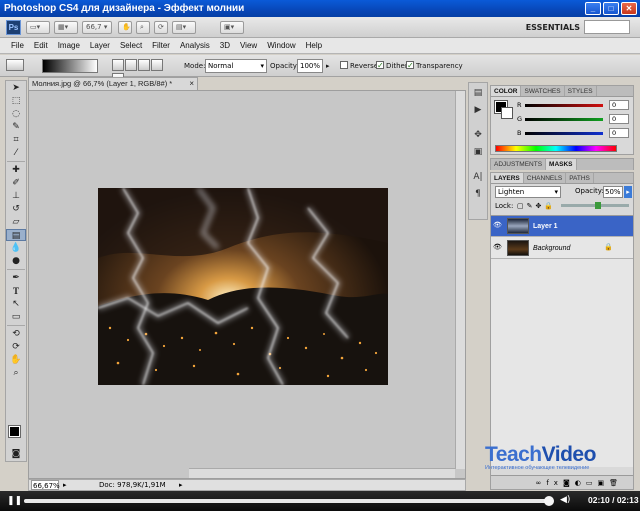 The image size is (640, 511). I want to click on video-progress-knob, so click(549, 501).